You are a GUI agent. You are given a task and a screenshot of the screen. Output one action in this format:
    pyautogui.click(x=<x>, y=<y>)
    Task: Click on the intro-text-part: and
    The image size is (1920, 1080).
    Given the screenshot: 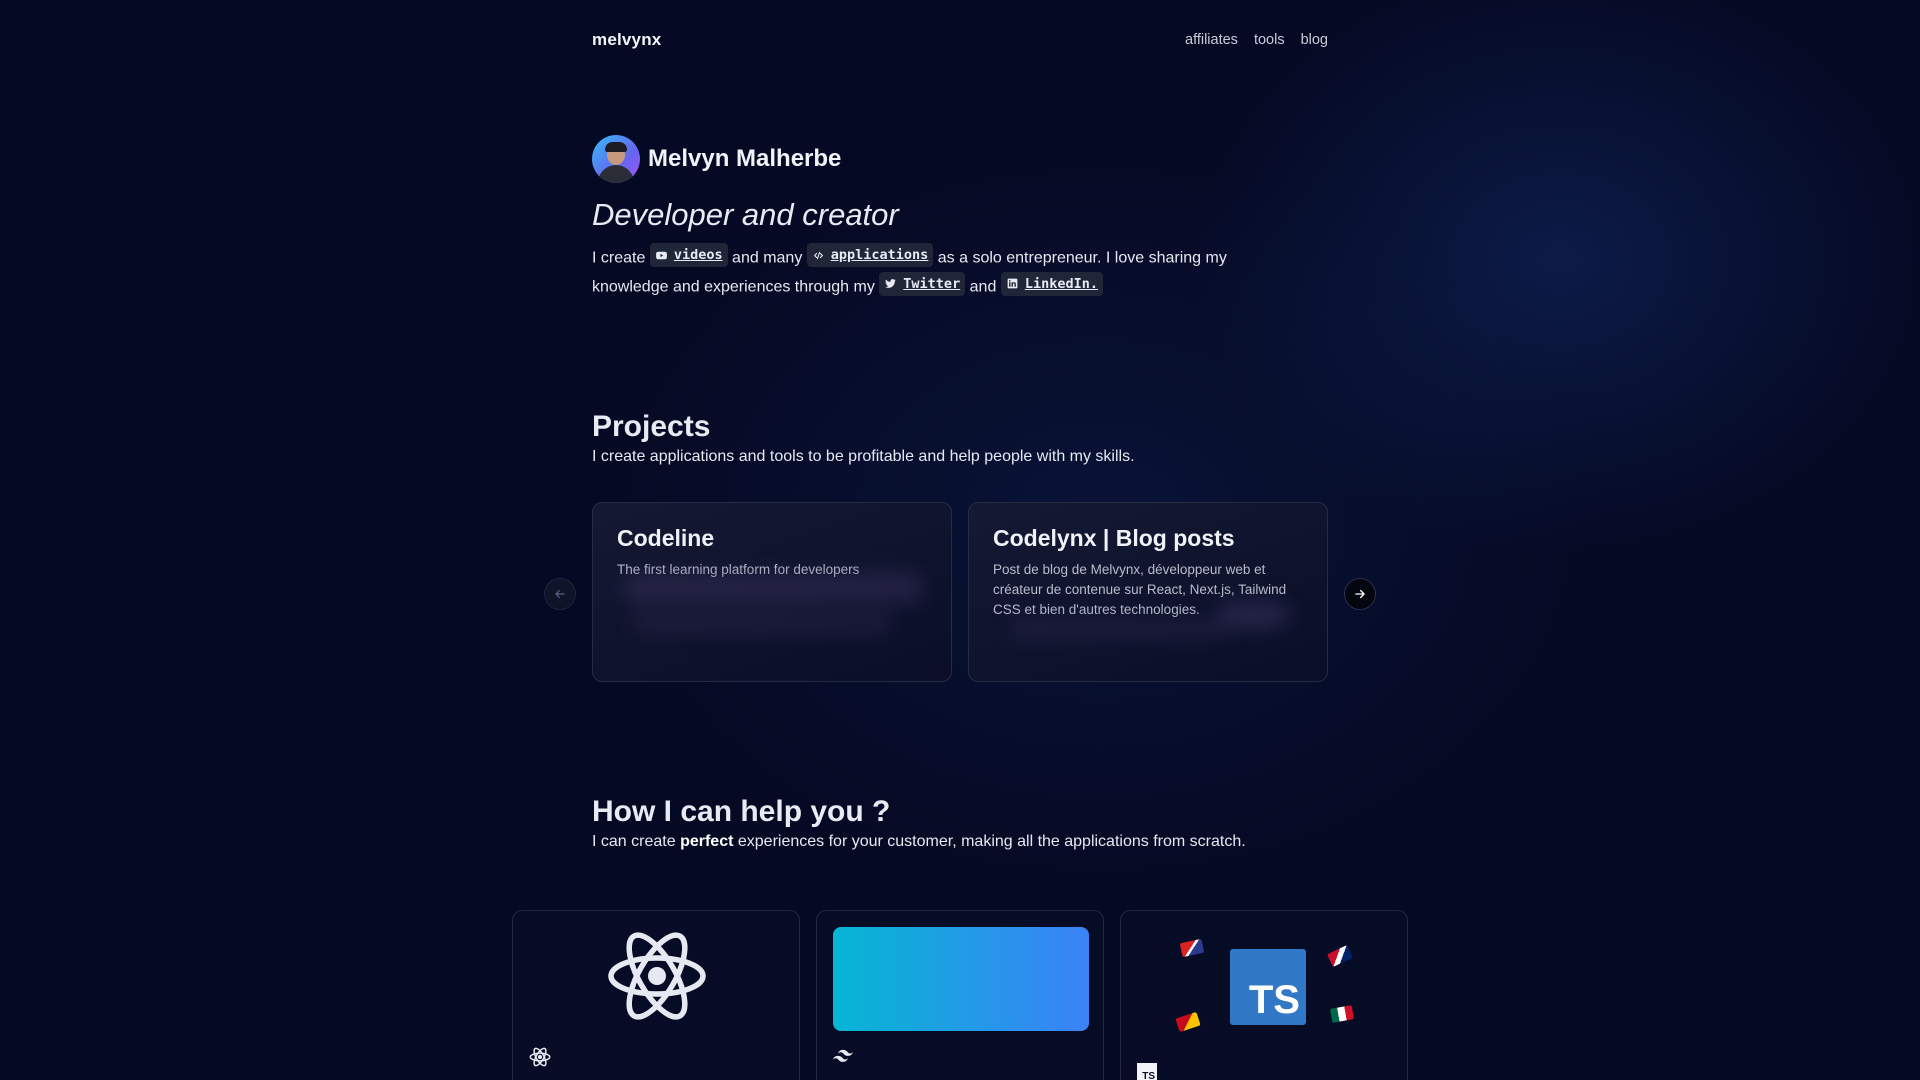 What is the action you would take?
    pyautogui.click(x=983, y=286)
    